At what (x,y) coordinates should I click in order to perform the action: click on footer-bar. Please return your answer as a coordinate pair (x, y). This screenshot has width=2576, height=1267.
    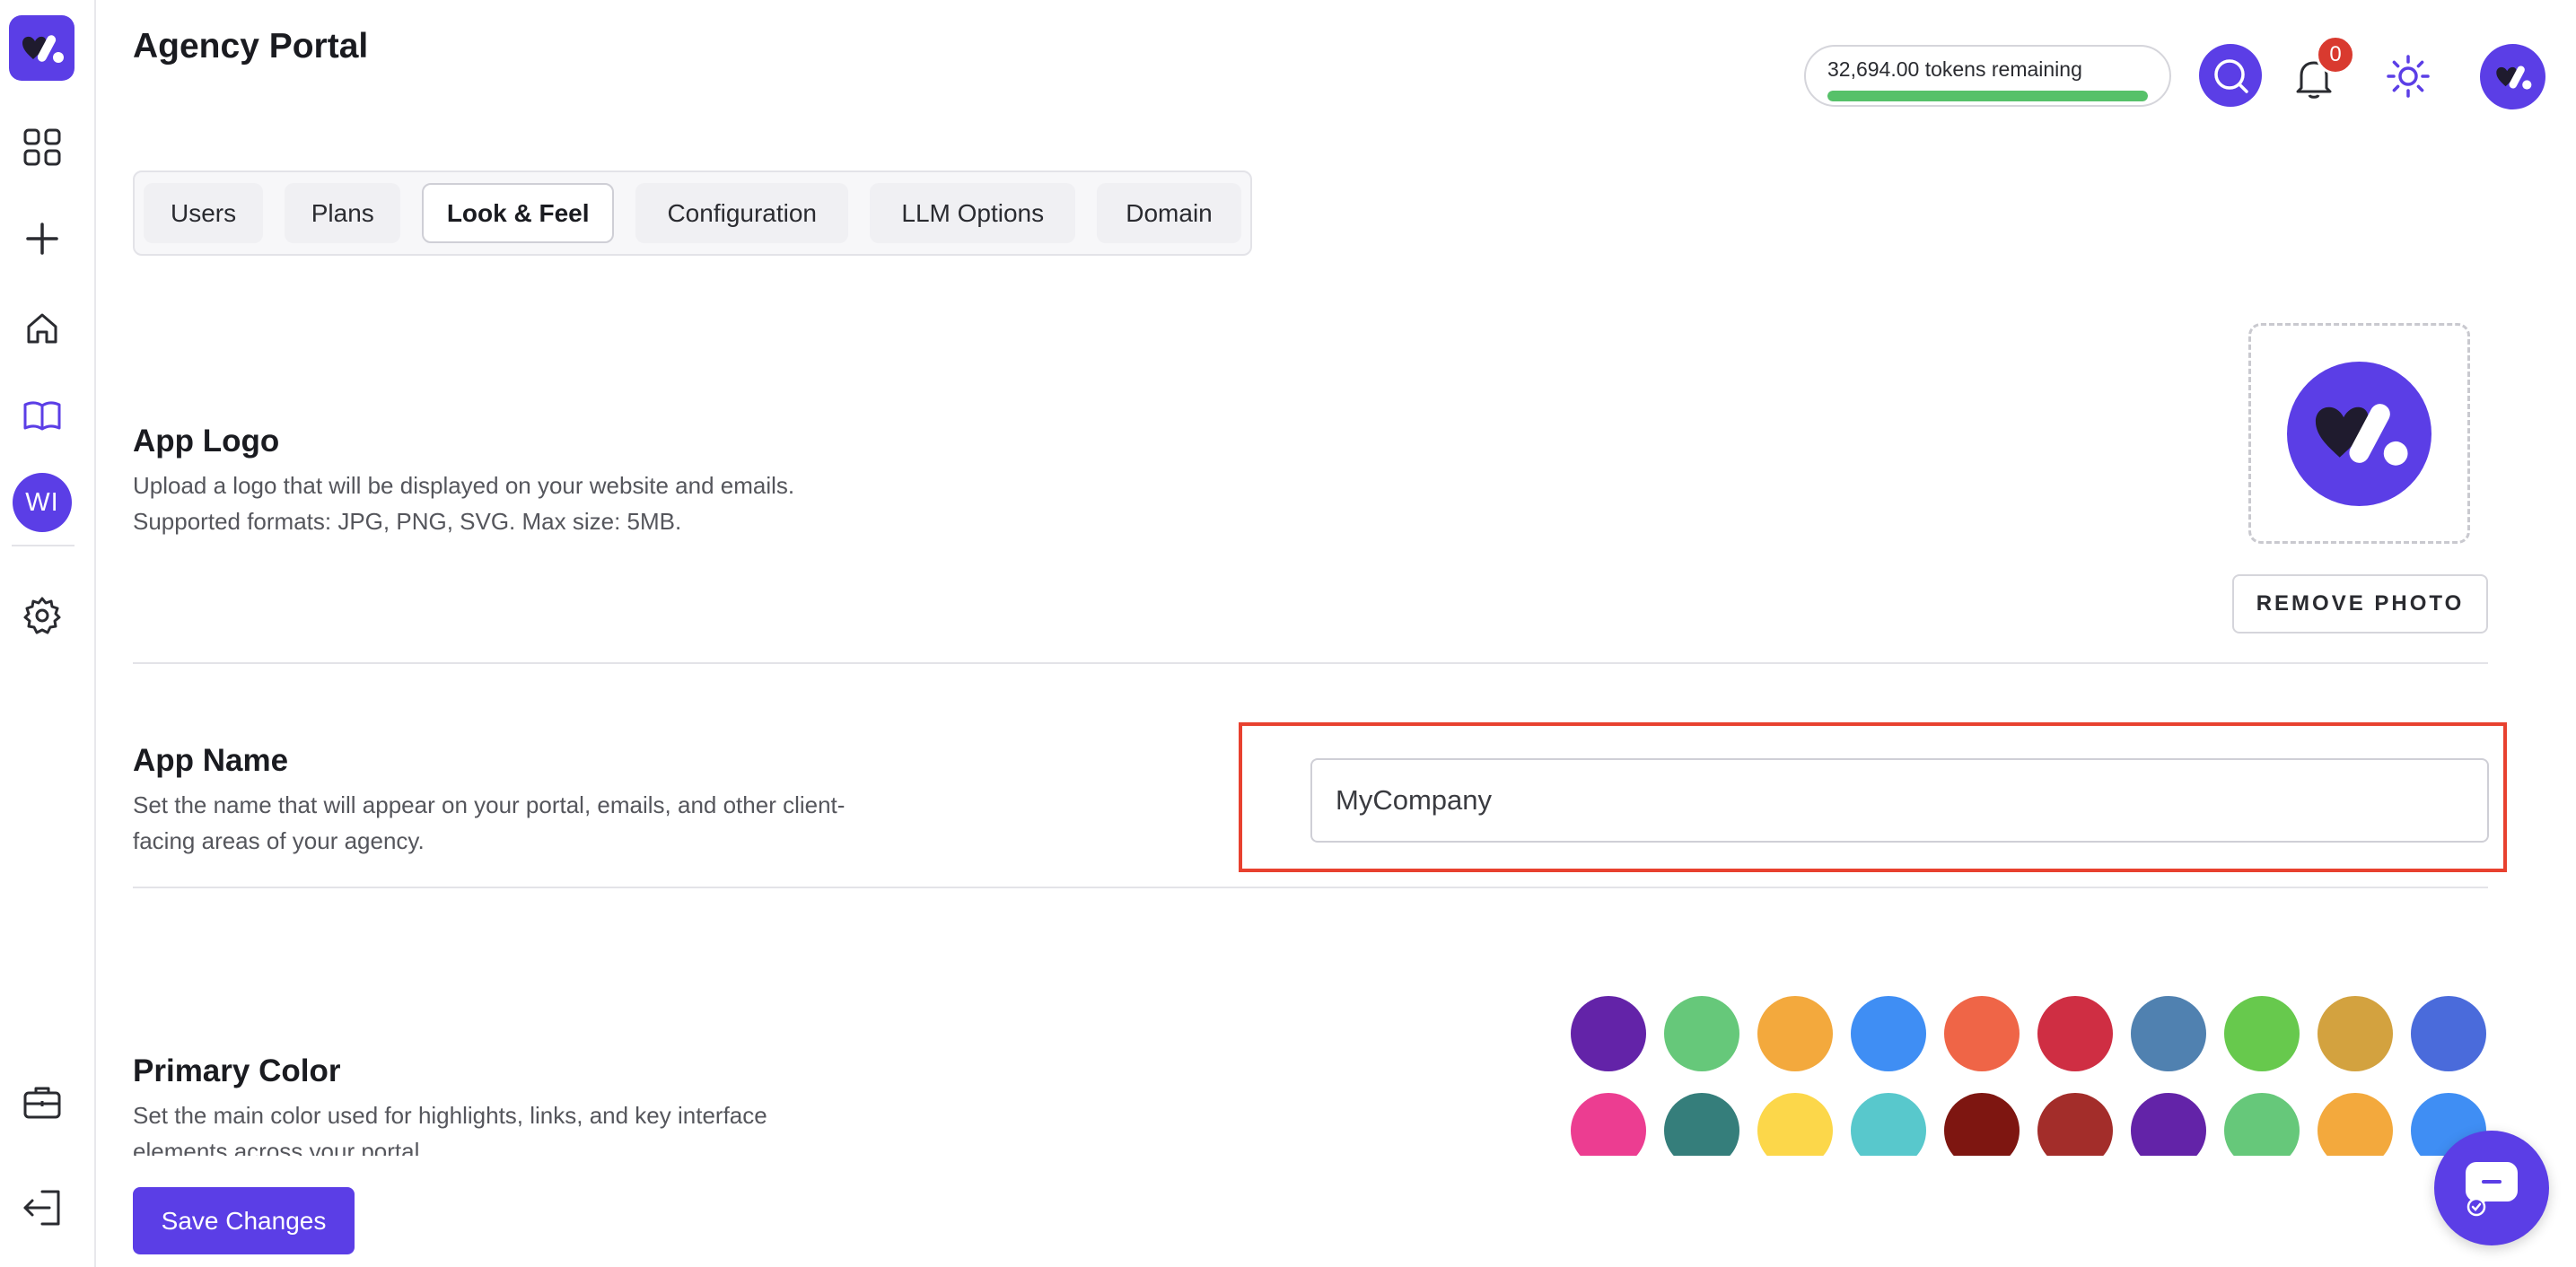
    Looking at the image, I should click on (1336, 1211).